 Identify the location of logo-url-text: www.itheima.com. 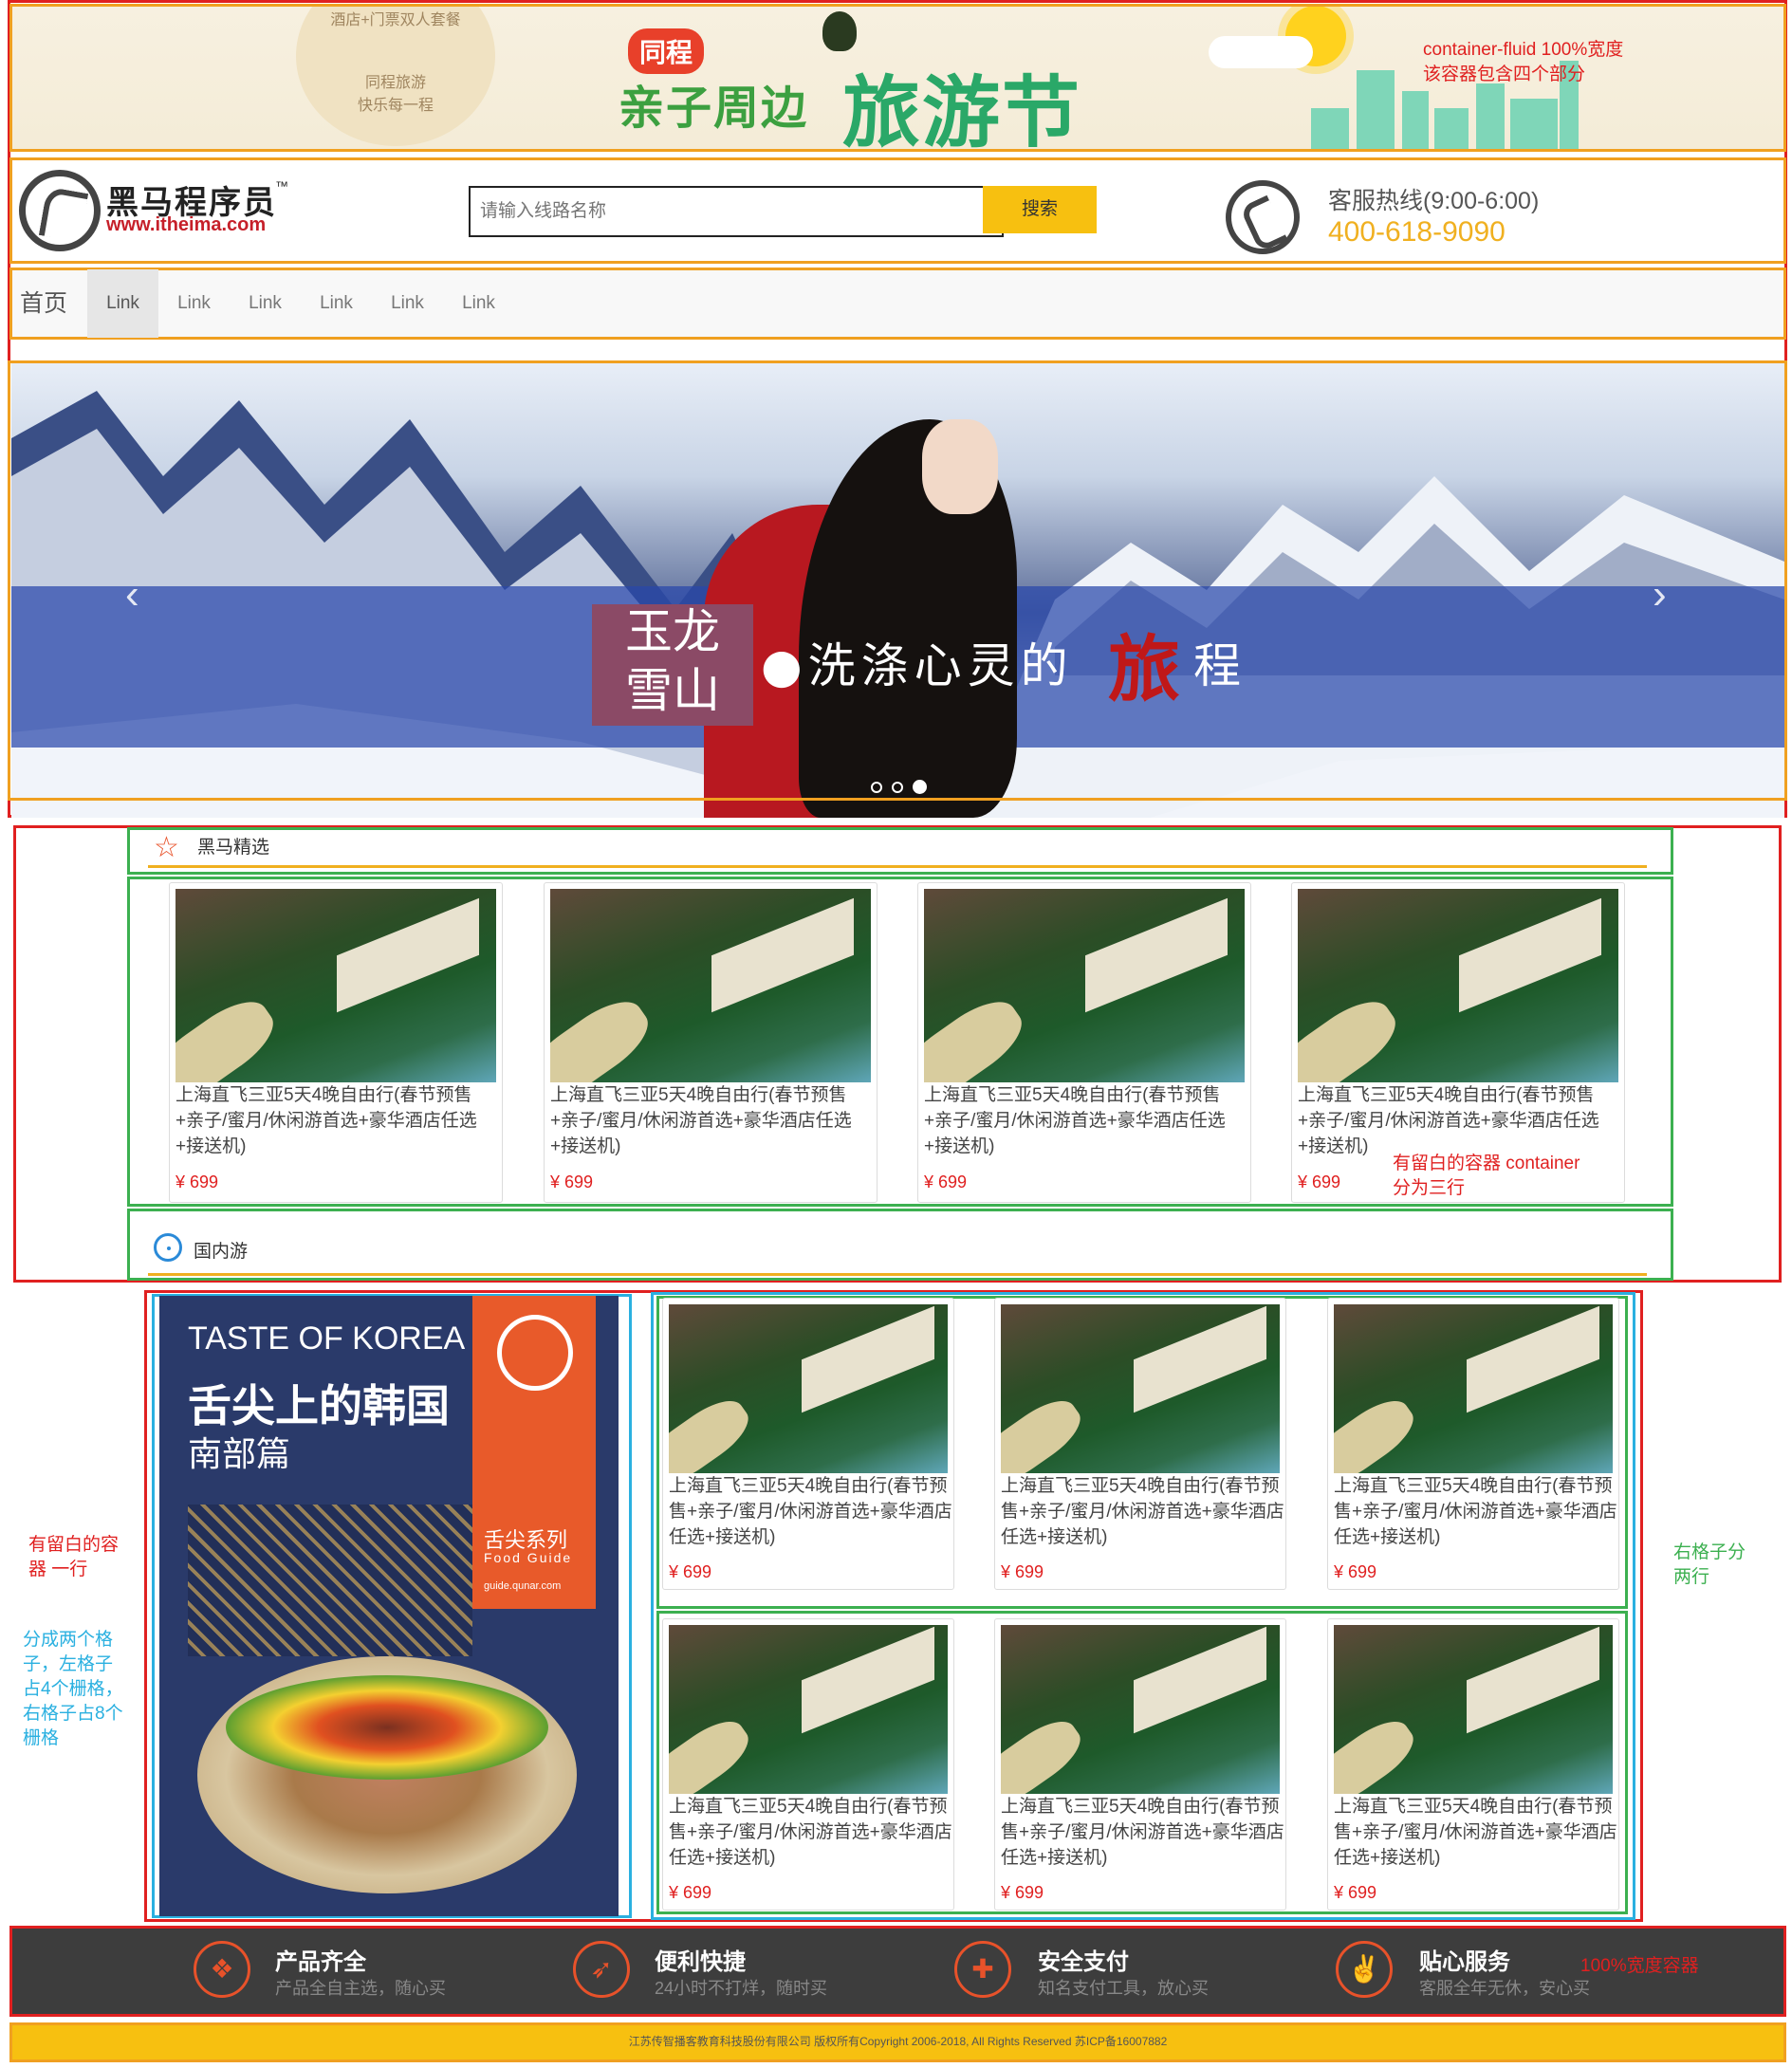
(186, 225).